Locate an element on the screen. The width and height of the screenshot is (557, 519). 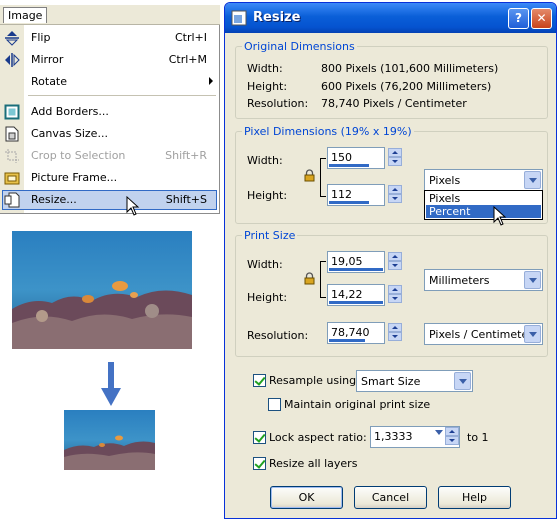
unit-option-pixels: Pixels is located at coordinates (483, 198).